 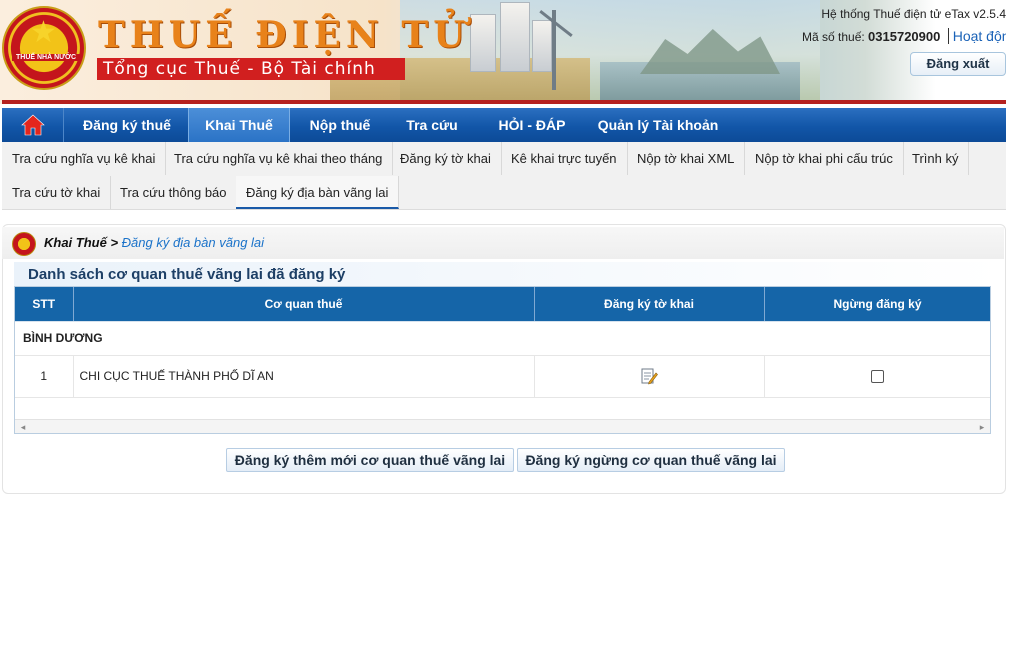 I want to click on subnav-trinh-ky: Trình ký, so click(x=936, y=158).